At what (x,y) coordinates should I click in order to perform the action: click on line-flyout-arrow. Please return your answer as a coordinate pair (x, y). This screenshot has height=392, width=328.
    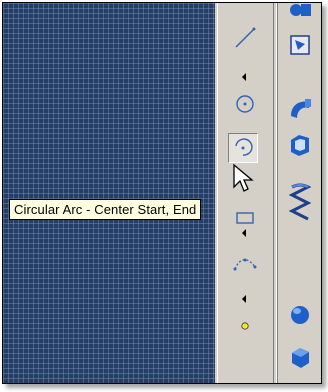
    Looking at the image, I should click on (245, 75).